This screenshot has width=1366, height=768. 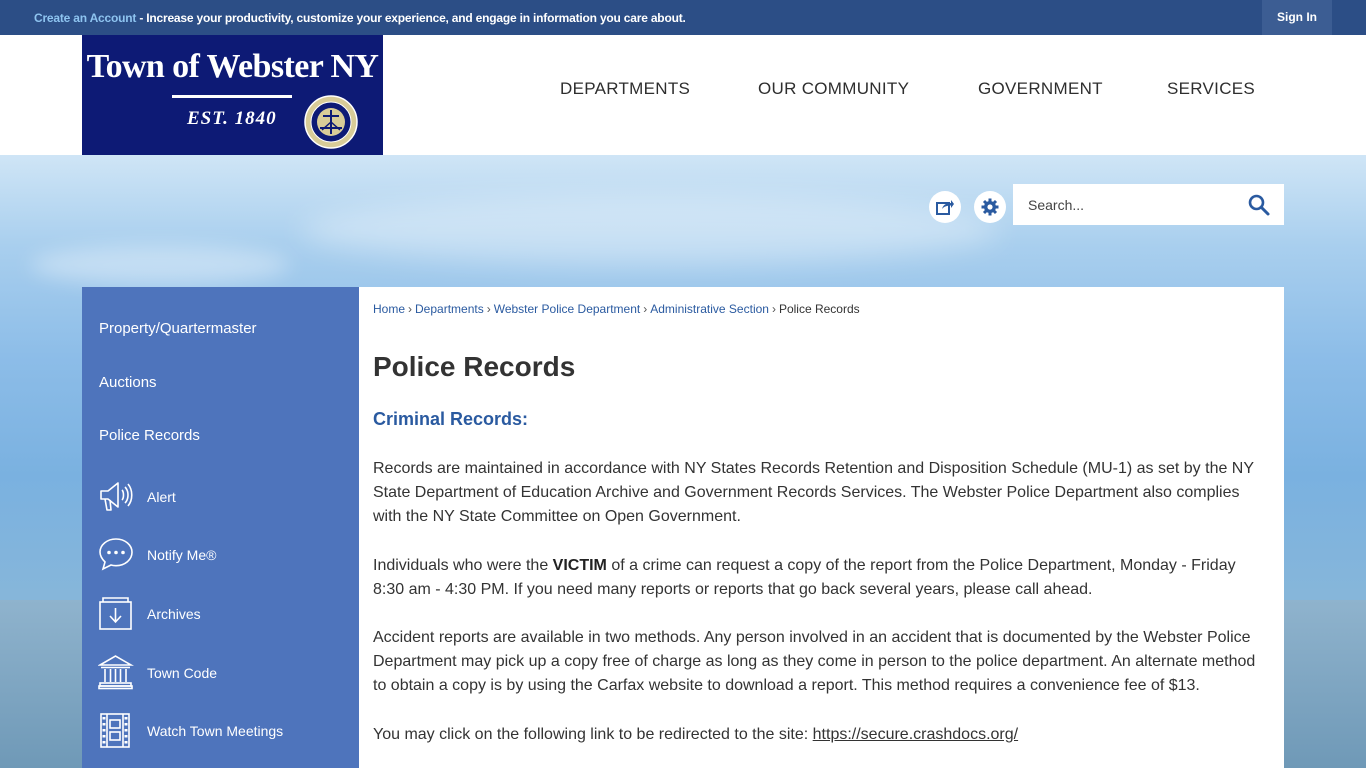 What do you see at coordinates (232, 118) in the screenshot?
I see `logo-established: EST. 1840` at bounding box center [232, 118].